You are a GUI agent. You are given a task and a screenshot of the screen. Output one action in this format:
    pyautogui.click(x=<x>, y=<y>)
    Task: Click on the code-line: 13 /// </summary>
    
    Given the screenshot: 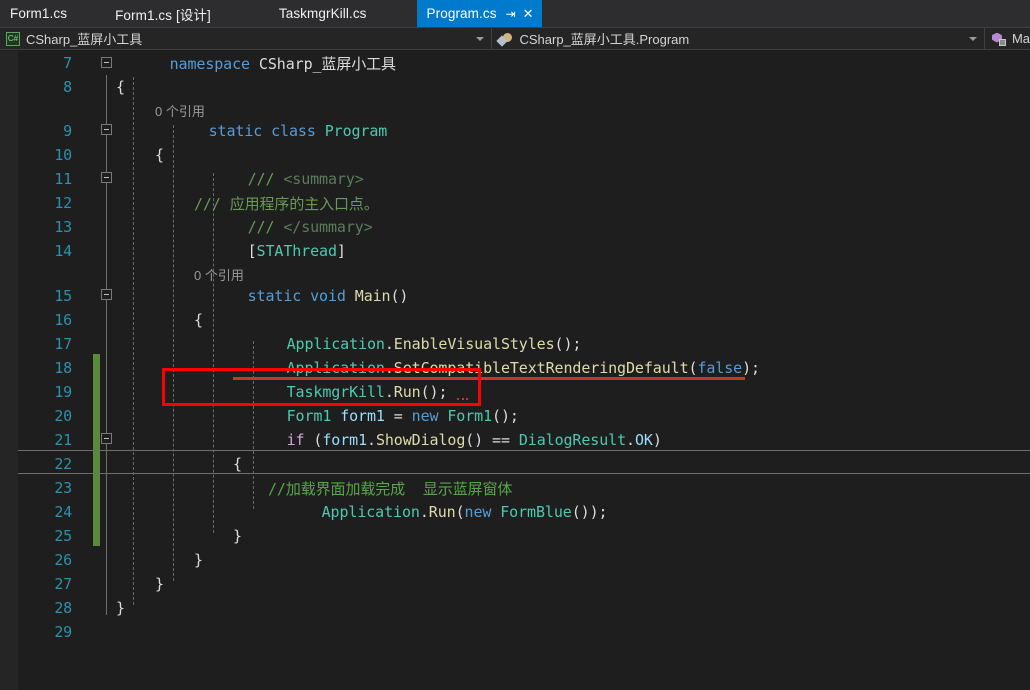 What is the action you would take?
    pyautogui.click(x=515, y=227)
    